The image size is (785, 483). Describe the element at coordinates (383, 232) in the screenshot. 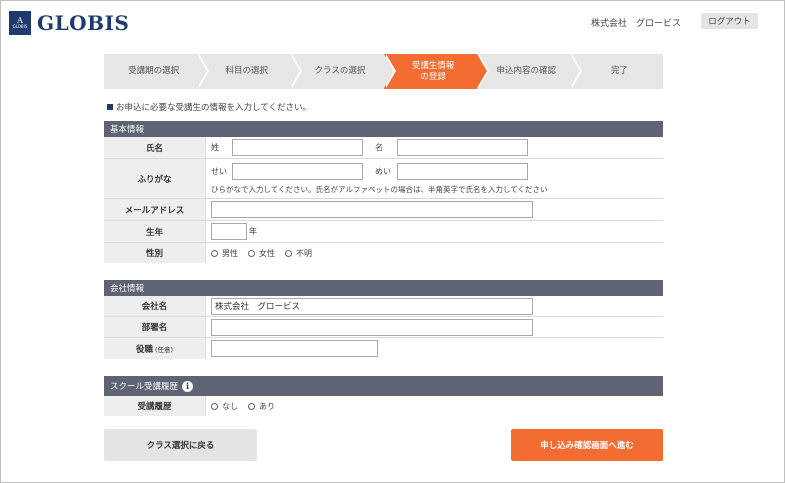

I see `birth-year-row: 生年 年` at that location.